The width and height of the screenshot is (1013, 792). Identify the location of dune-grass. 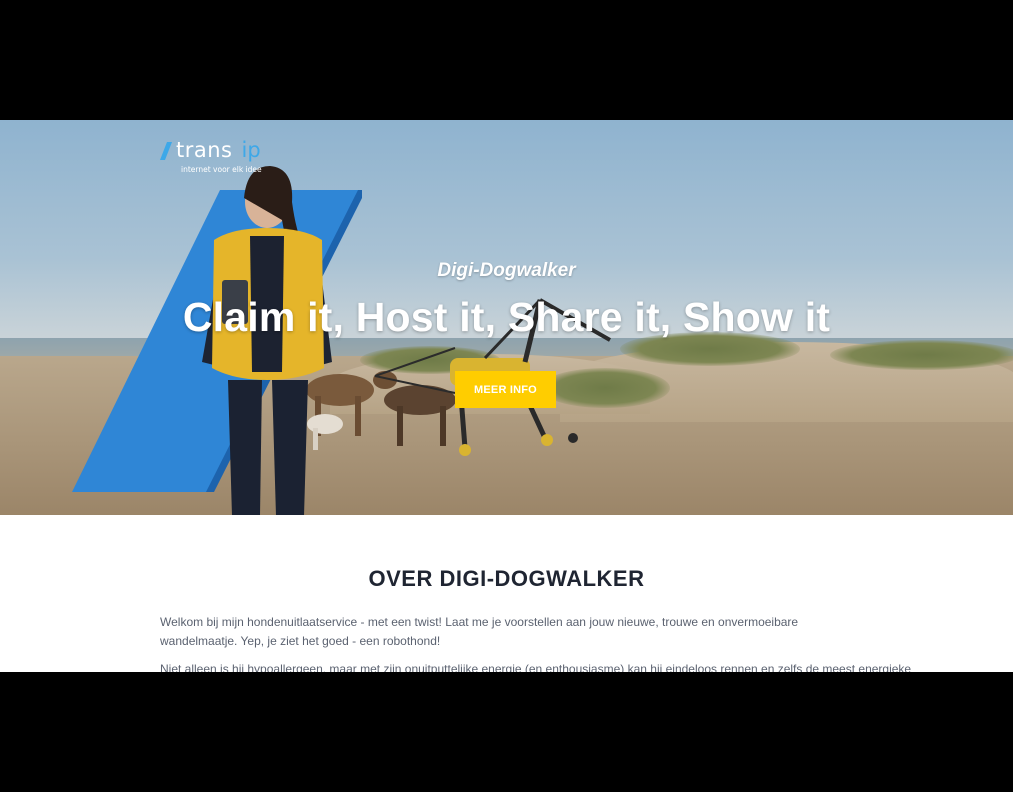
(921, 355).